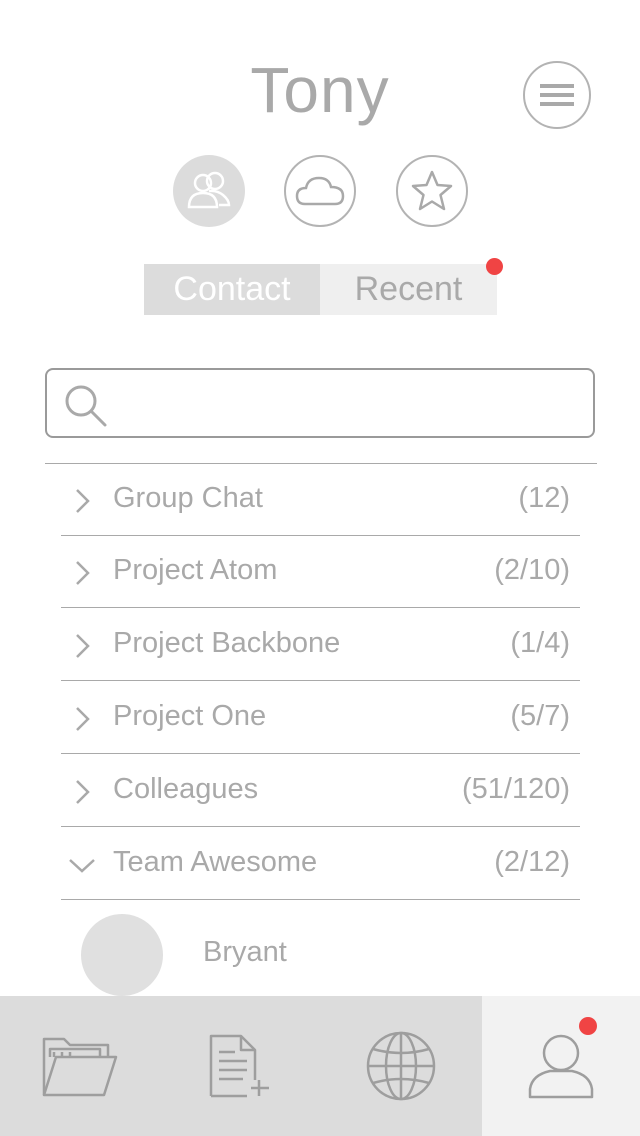 Image resolution: width=640 pixels, height=1136 pixels. I want to click on group-label: Team Awesome, so click(215, 862).